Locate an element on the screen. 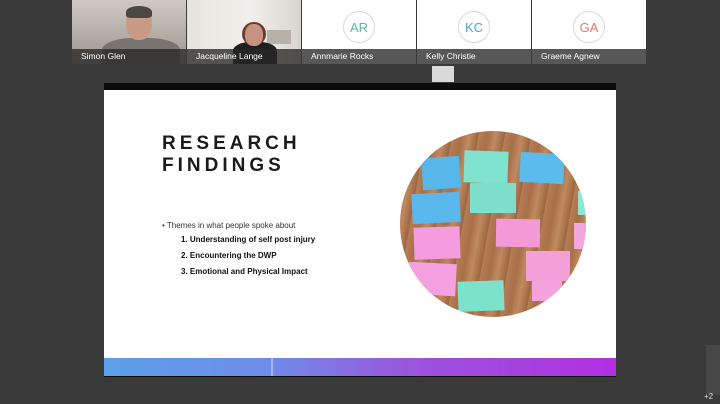 The image size is (720, 404). slide-footer-bar is located at coordinates (360, 367).